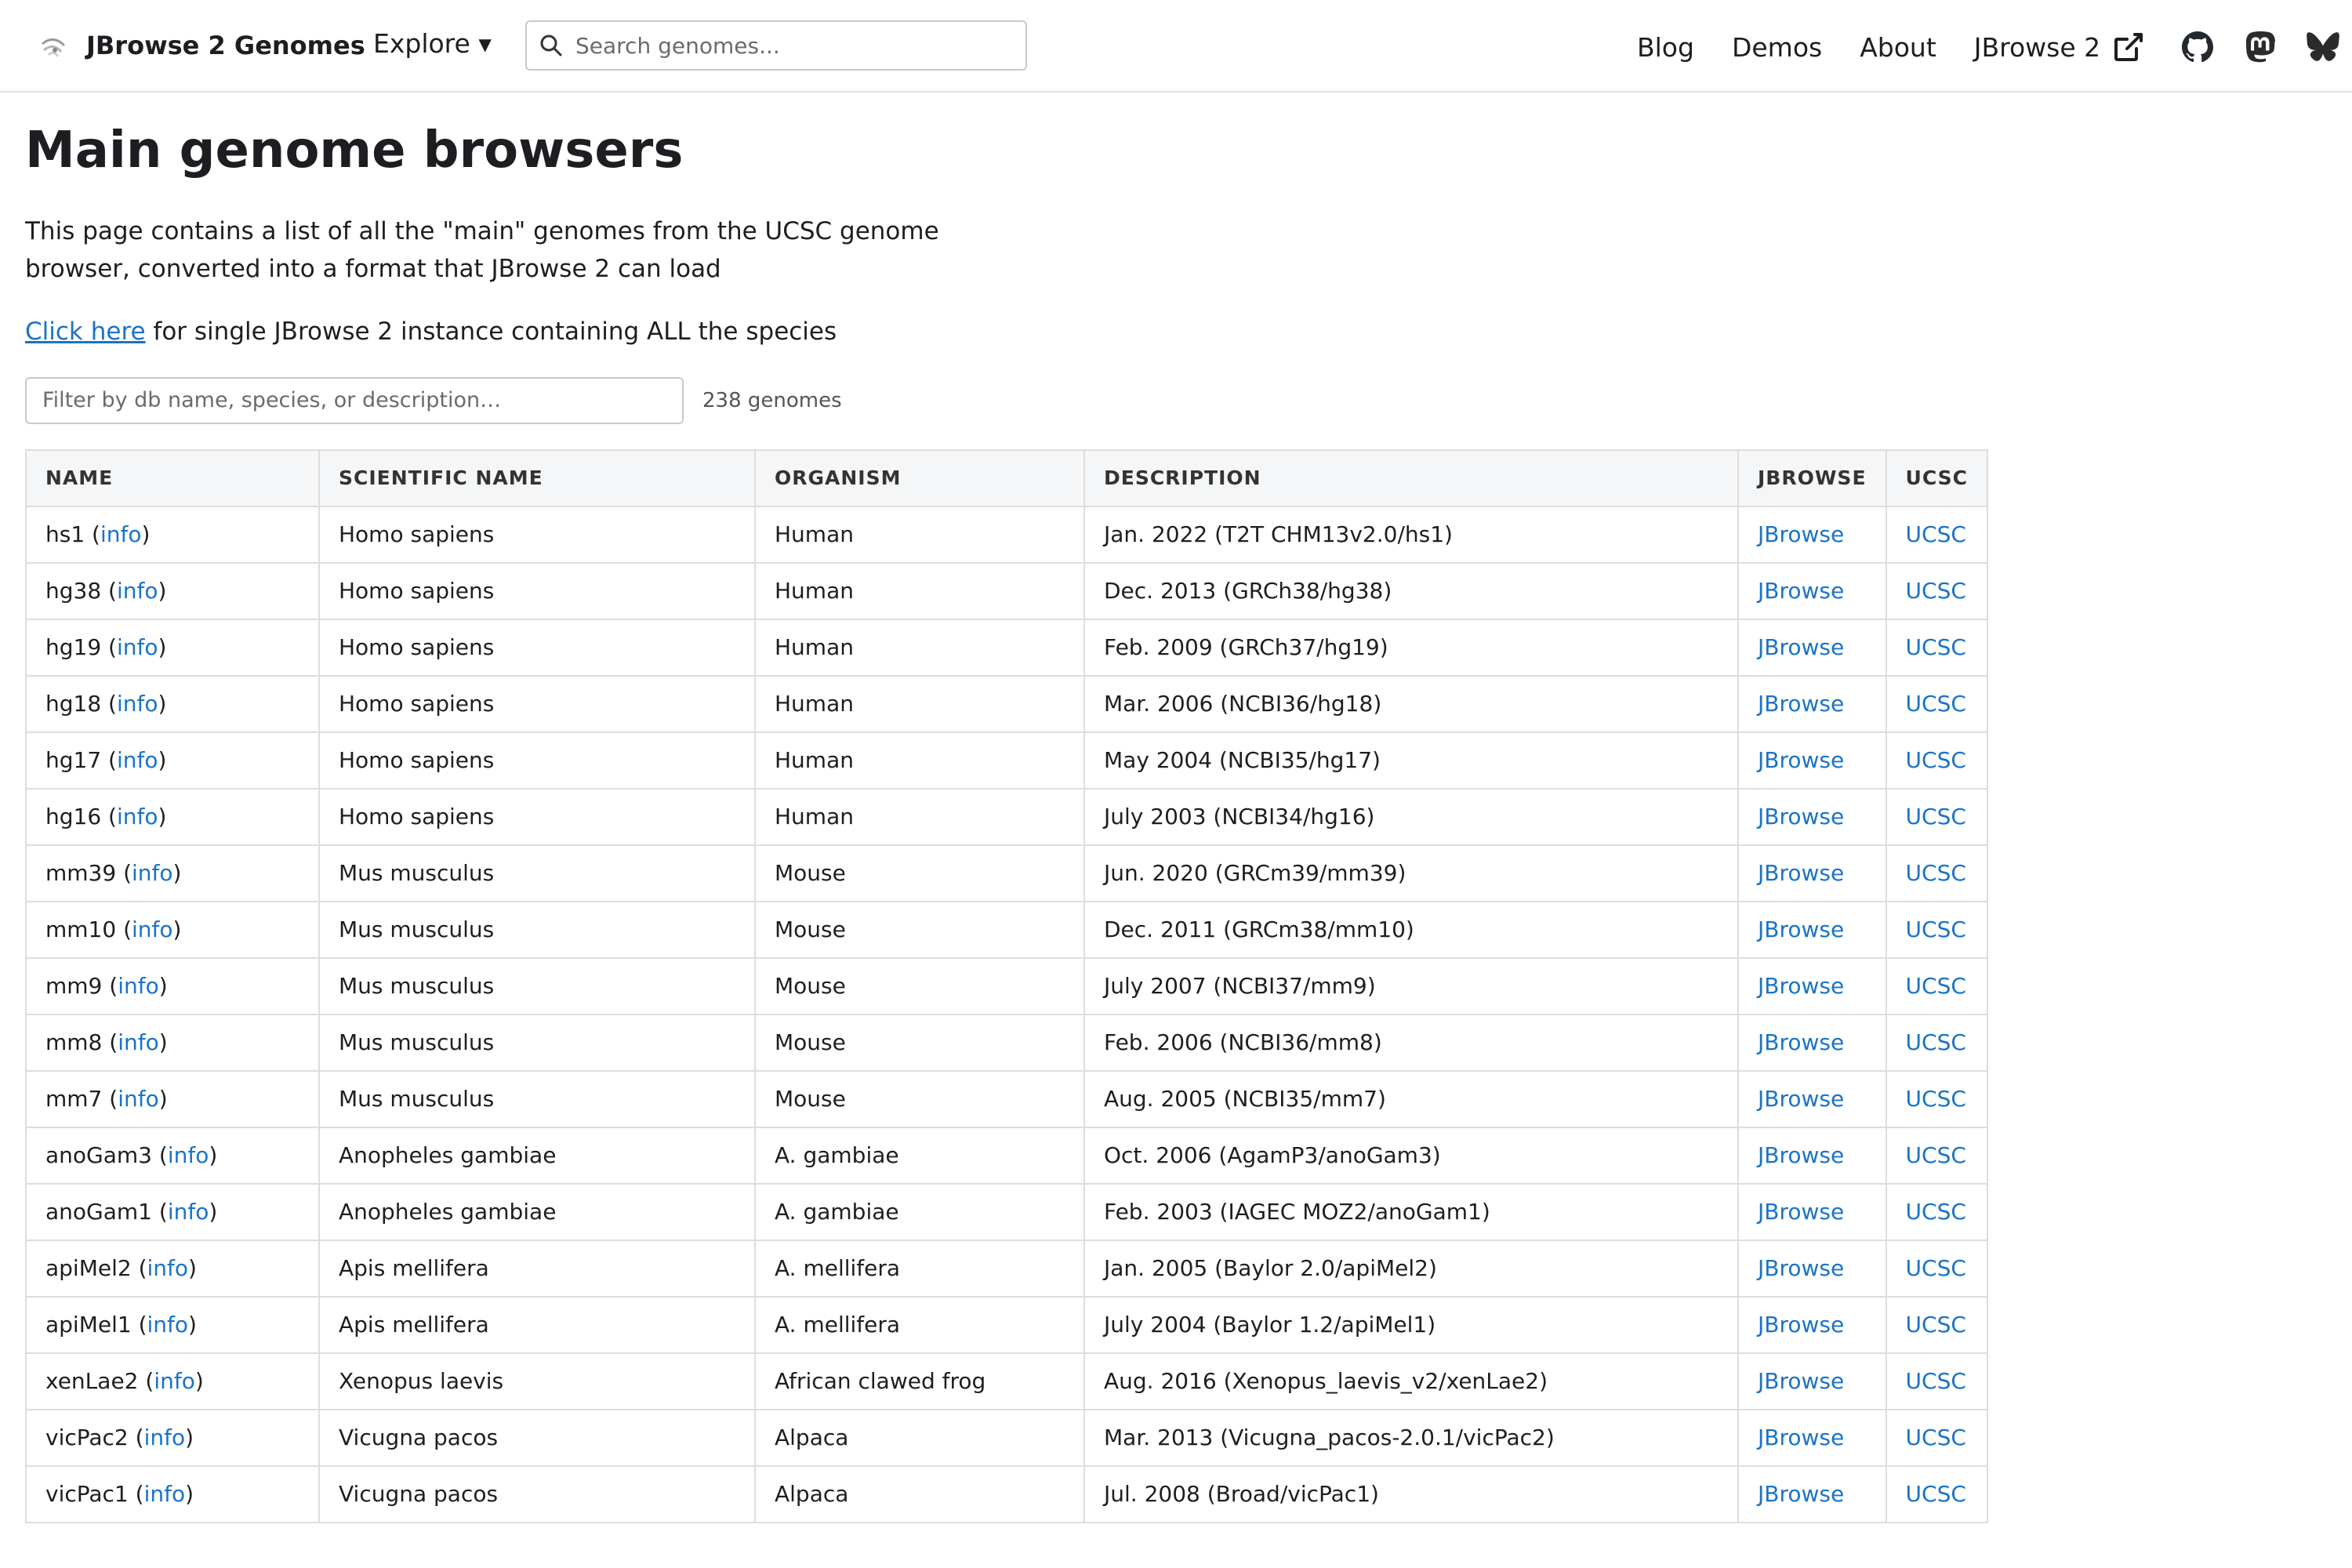  I want to click on cell-organism: Alpaca, so click(919, 1494).